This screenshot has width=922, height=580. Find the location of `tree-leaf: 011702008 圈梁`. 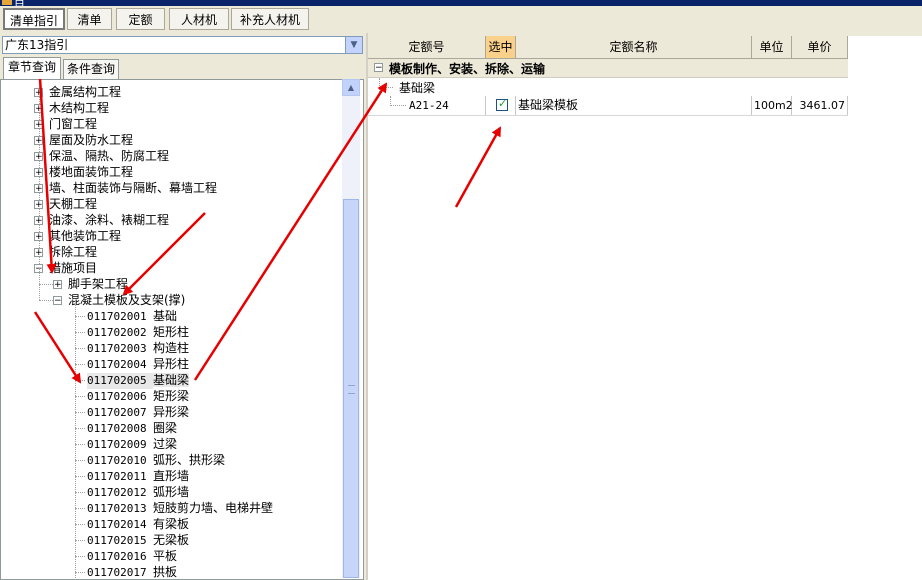

tree-leaf: 011702008 圈梁 is located at coordinates (132, 428).